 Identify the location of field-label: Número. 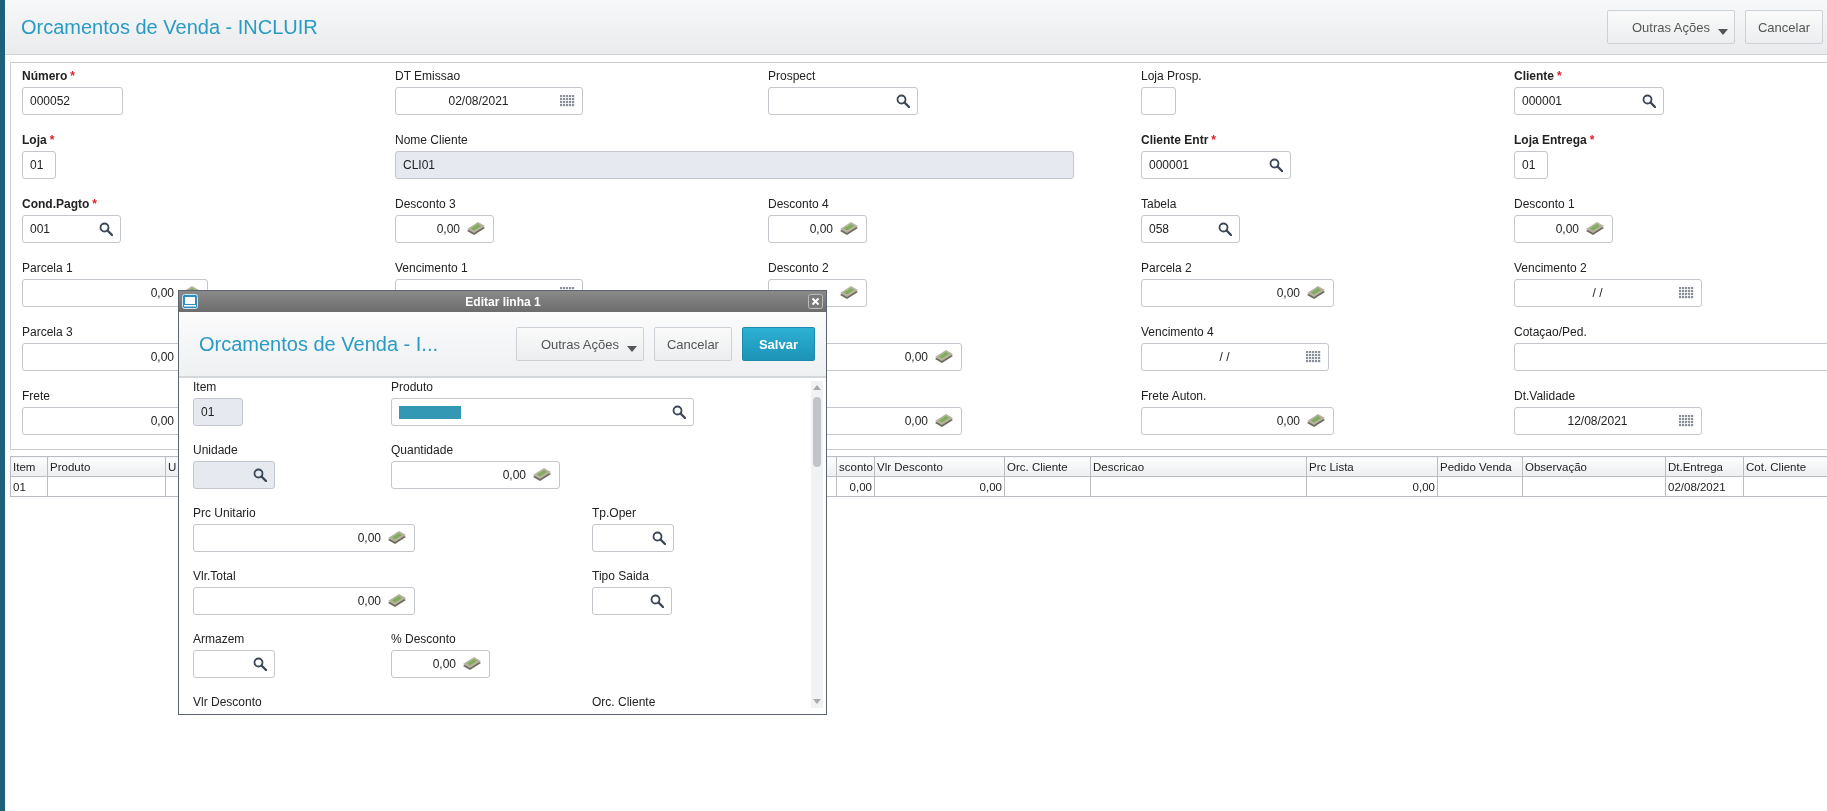
(45, 76).